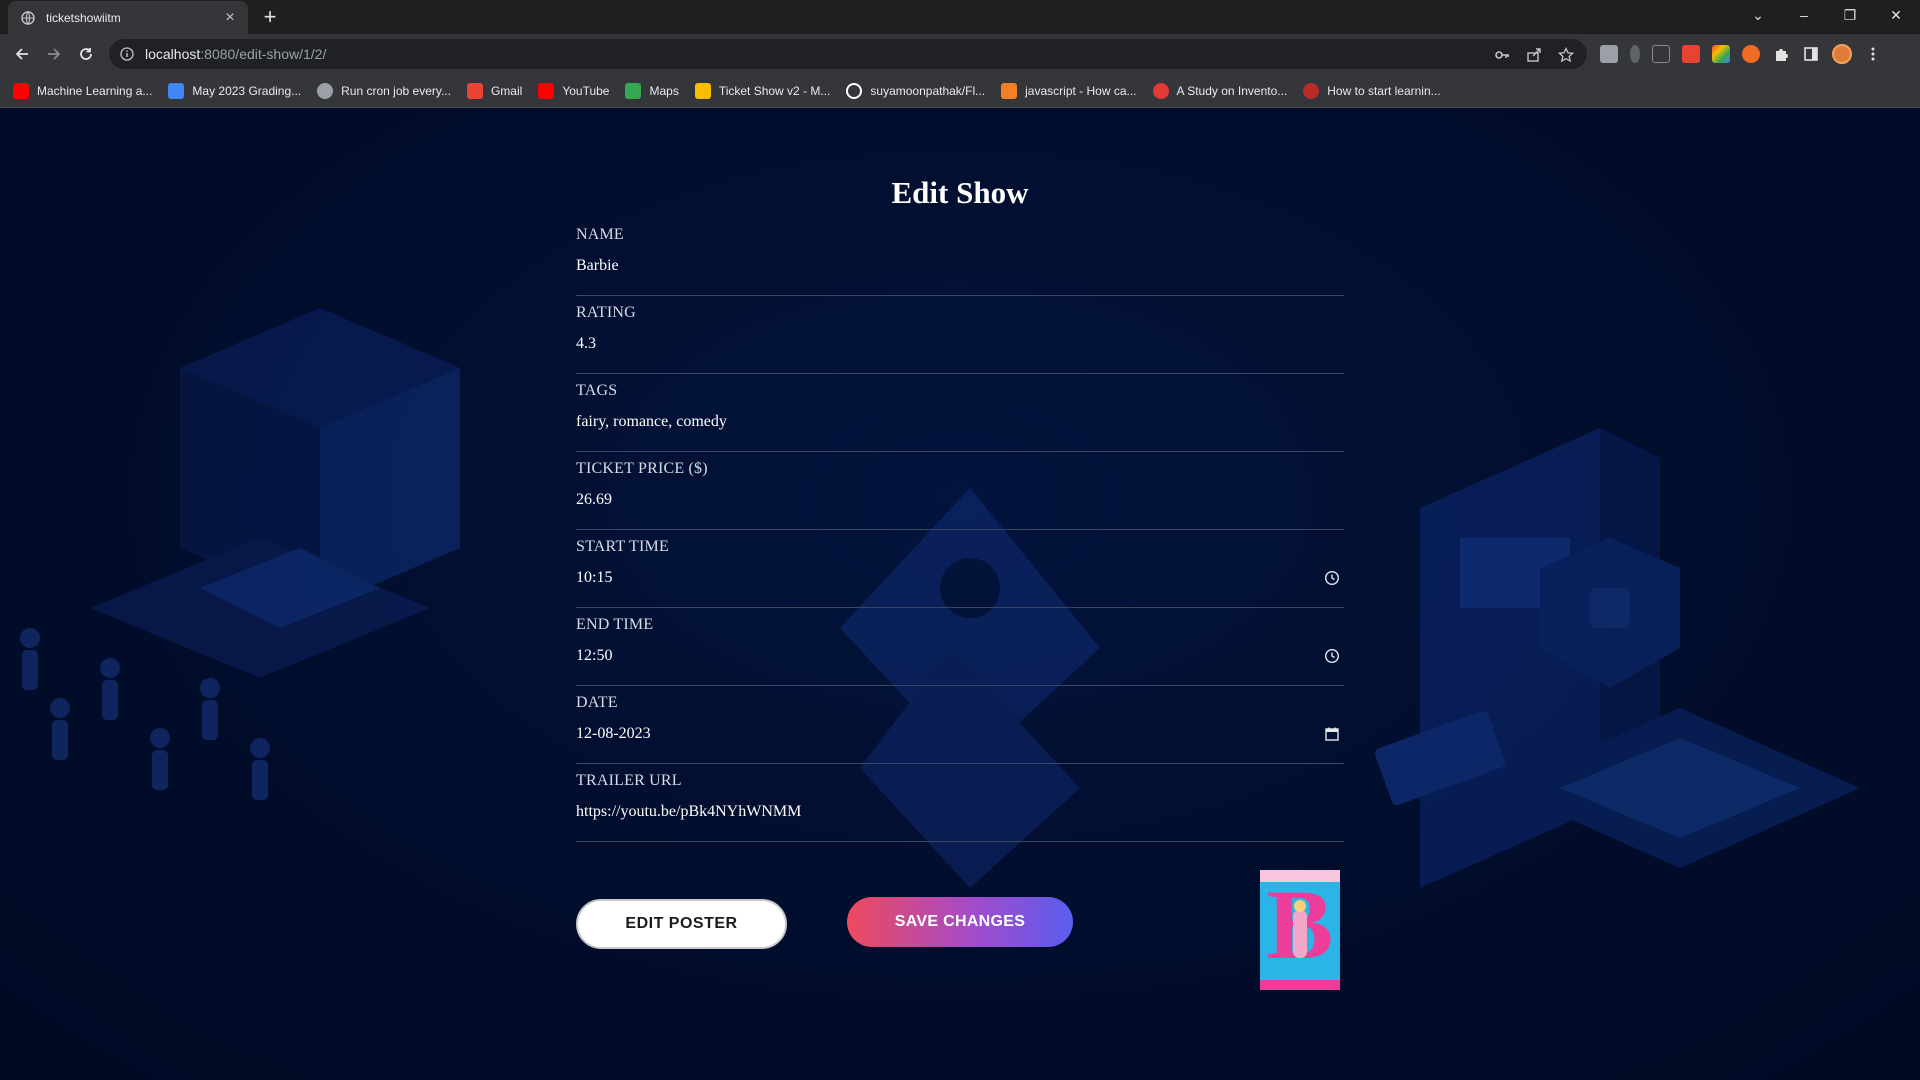 The width and height of the screenshot is (1920, 1080). Describe the element at coordinates (1781, 54) in the screenshot. I see `puzzle-icon` at that location.